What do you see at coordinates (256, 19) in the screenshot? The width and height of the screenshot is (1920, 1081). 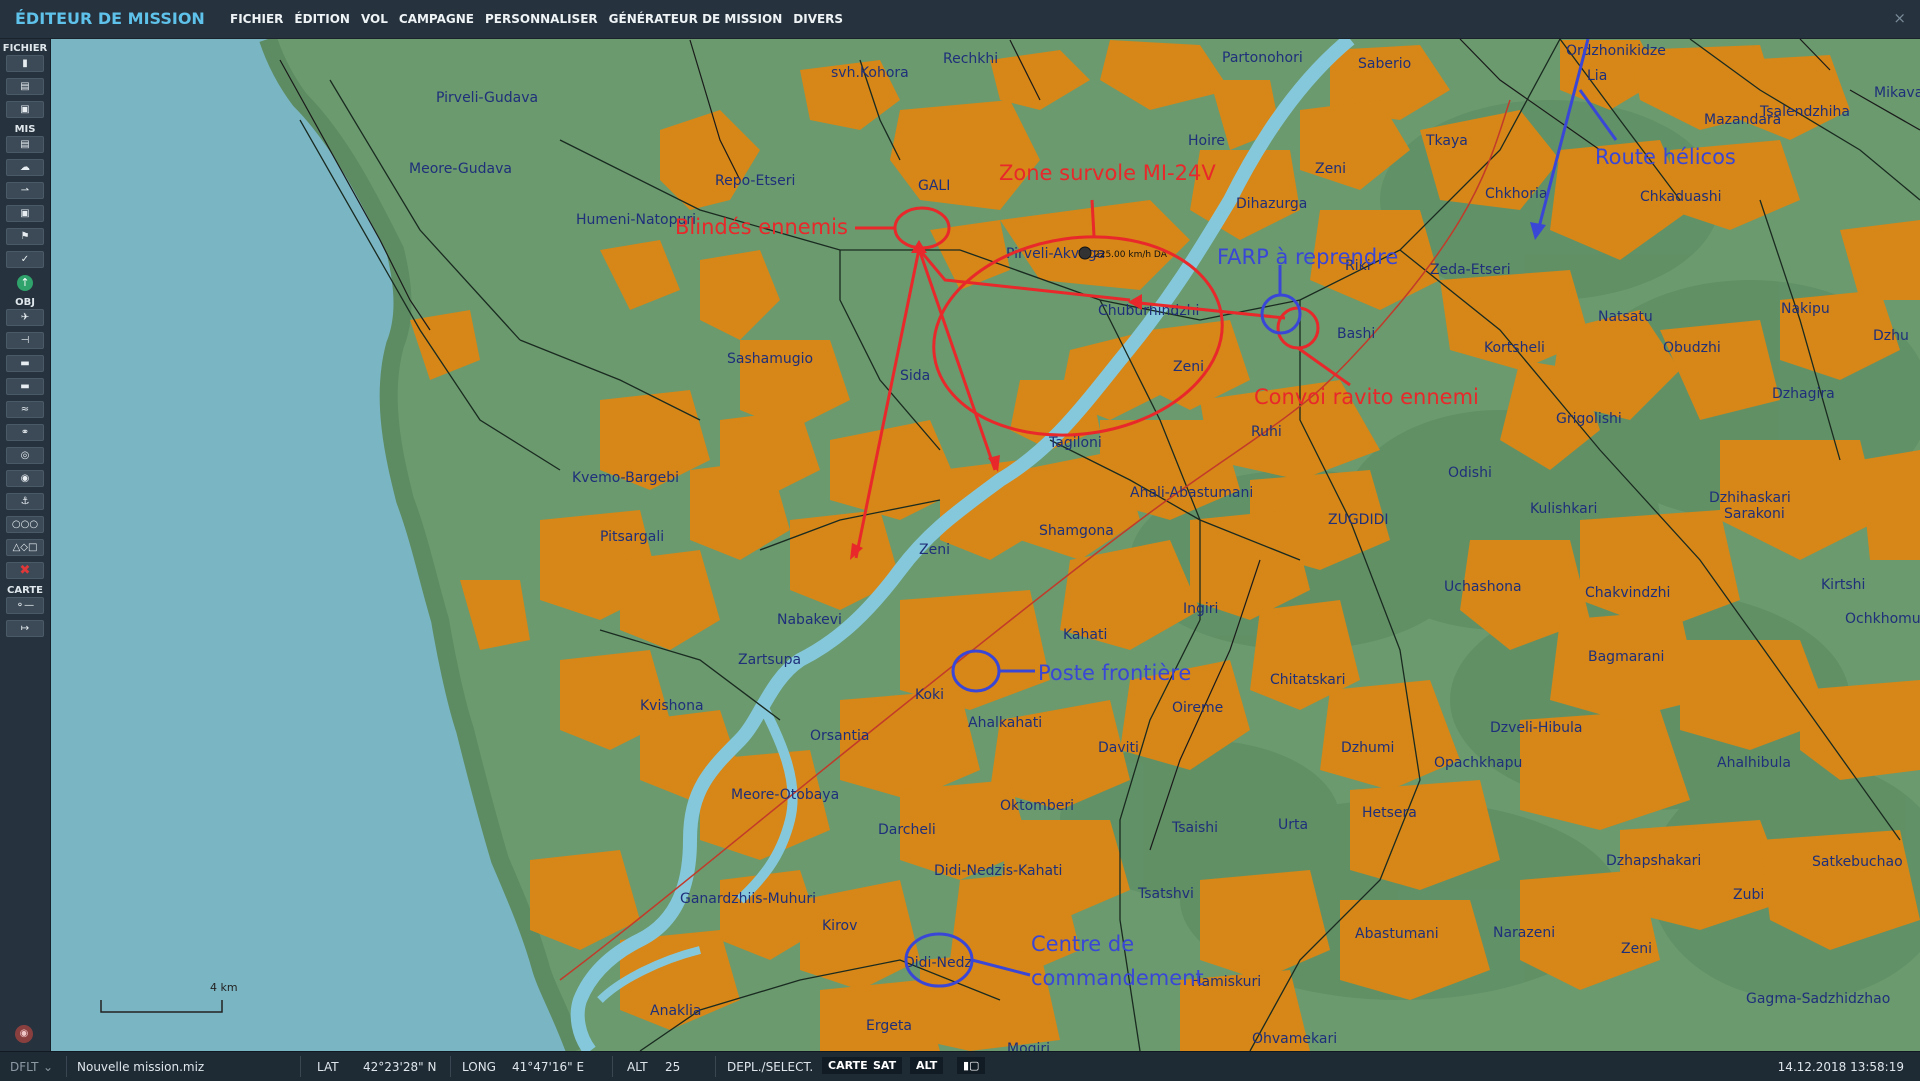 I see `menu-fichier: FICHIER` at bounding box center [256, 19].